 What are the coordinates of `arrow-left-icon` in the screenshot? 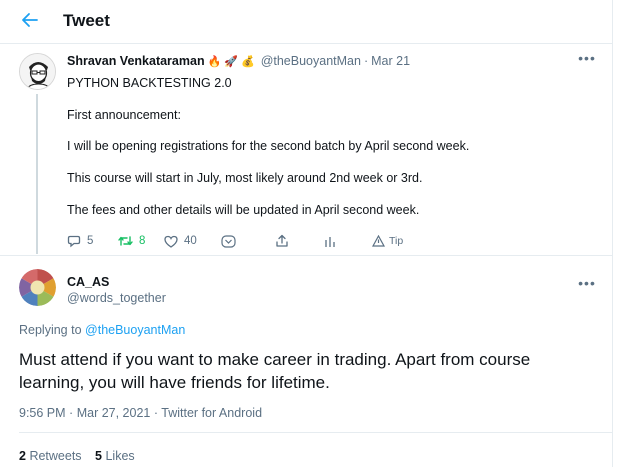 It's located at (30, 22).